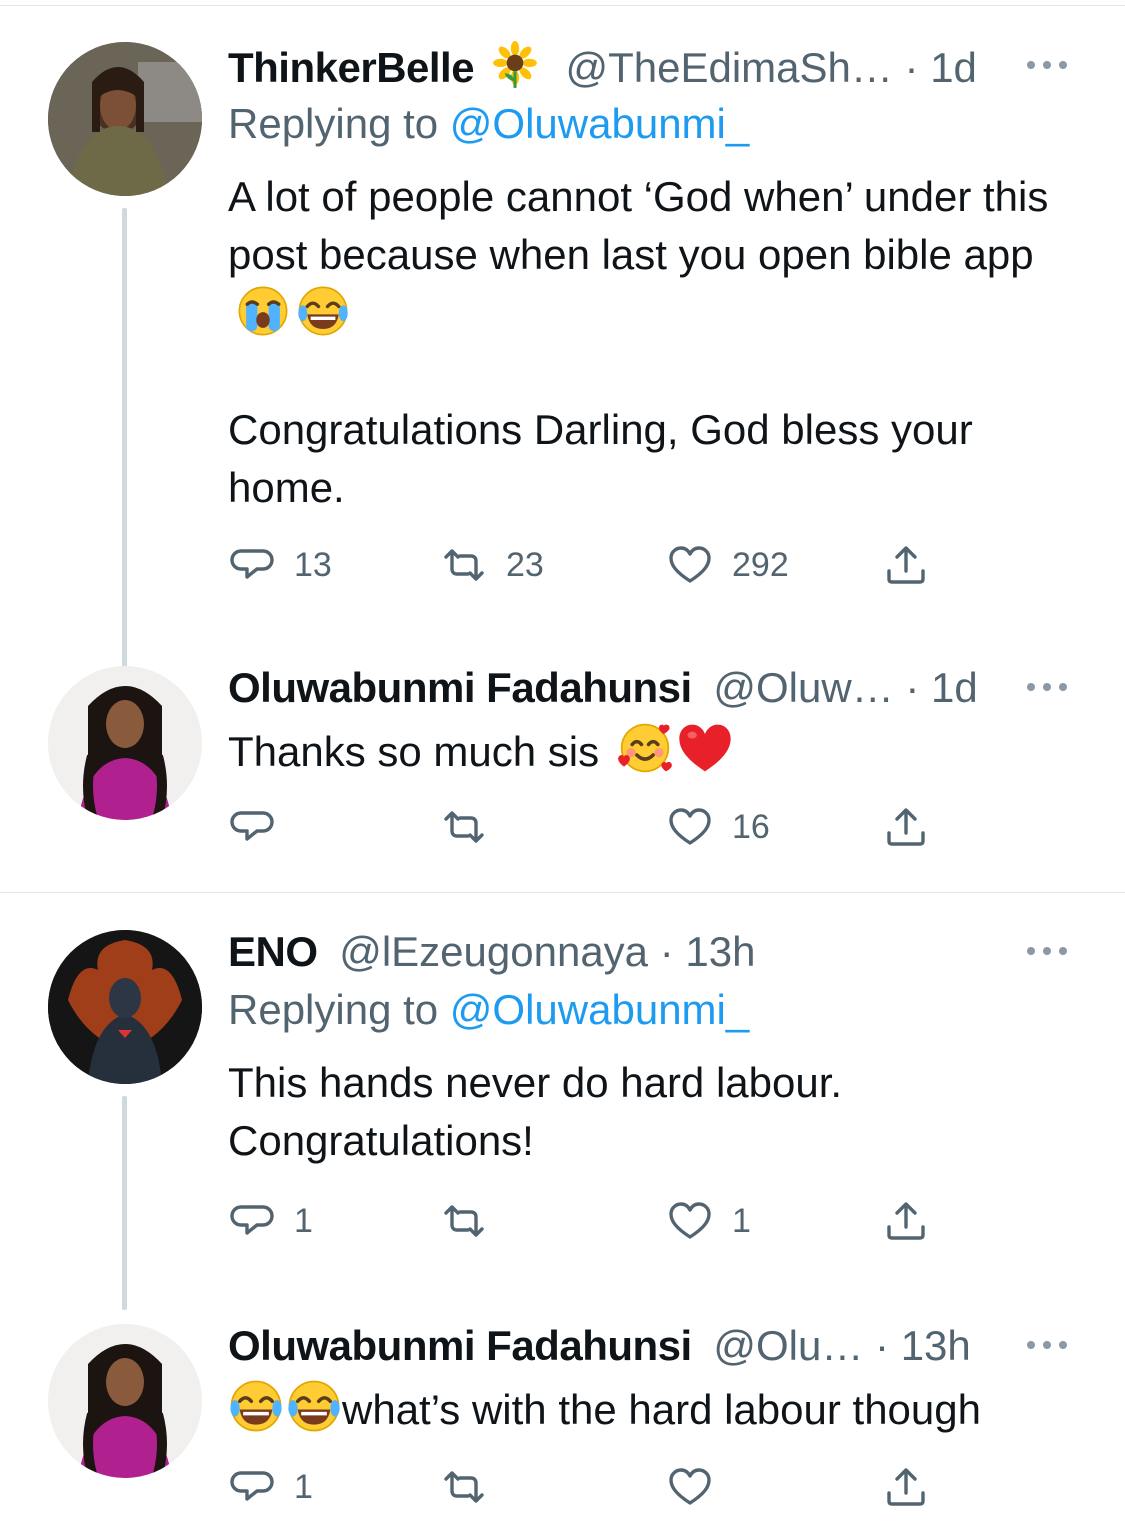 This screenshot has width=1125, height=1539. What do you see at coordinates (273, 951) in the screenshot?
I see `display-name: ENO` at bounding box center [273, 951].